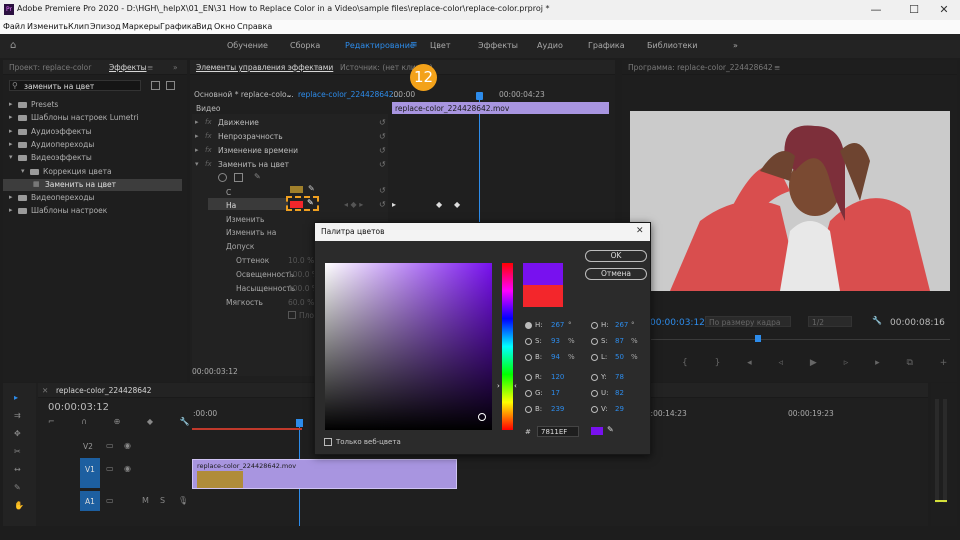  What do you see at coordinates (45, 390) in the screenshot?
I see `close-sequence-icon: ✕` at bounding box center [45, 390].